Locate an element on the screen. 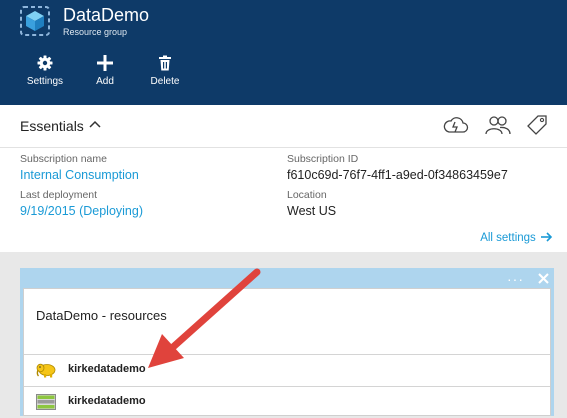  delete-label: Delete is located at coordinates (165, 81).